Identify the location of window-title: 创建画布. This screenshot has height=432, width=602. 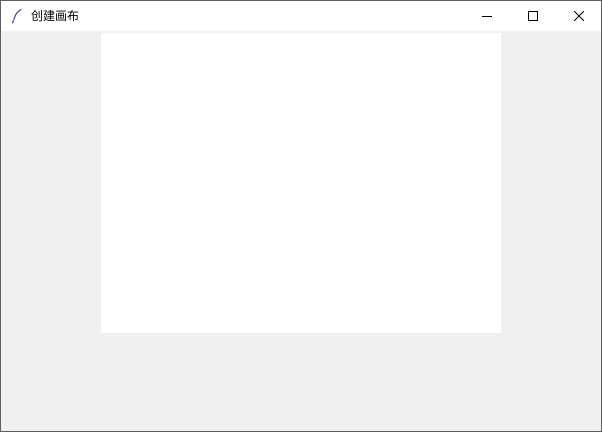
(55, 16).